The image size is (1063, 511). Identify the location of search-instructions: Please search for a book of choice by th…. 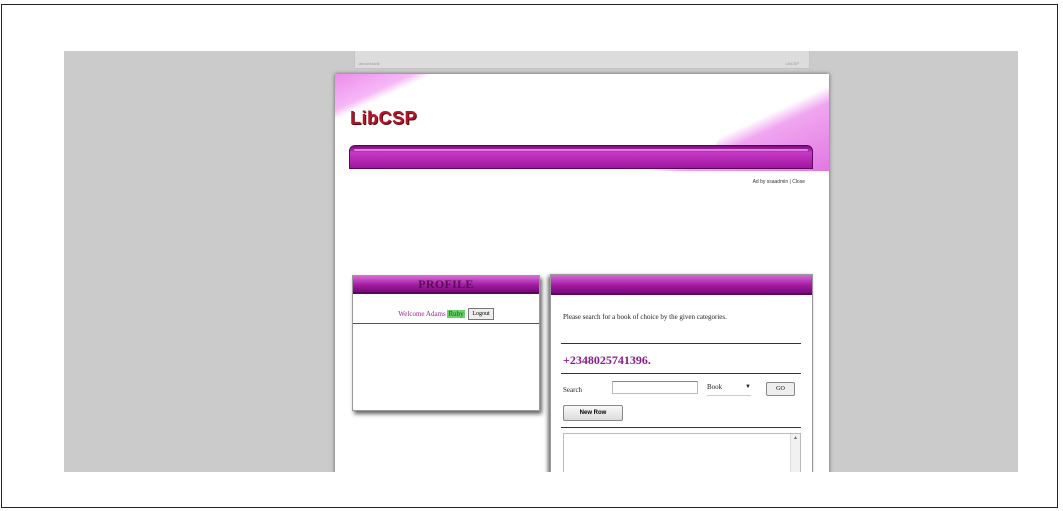
(645, 317).